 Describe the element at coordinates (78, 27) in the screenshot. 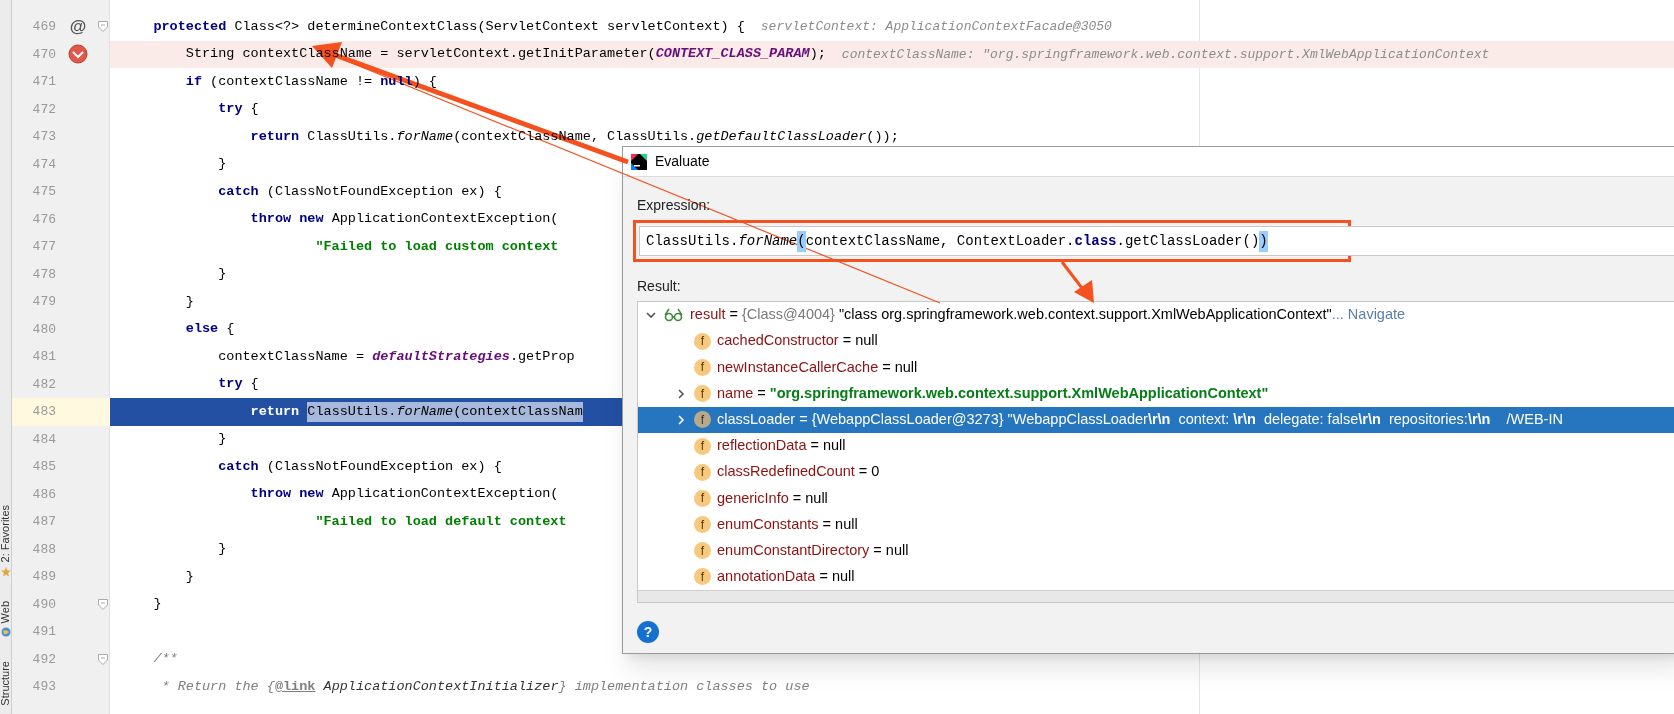

I see `override-marker: @` at that location.